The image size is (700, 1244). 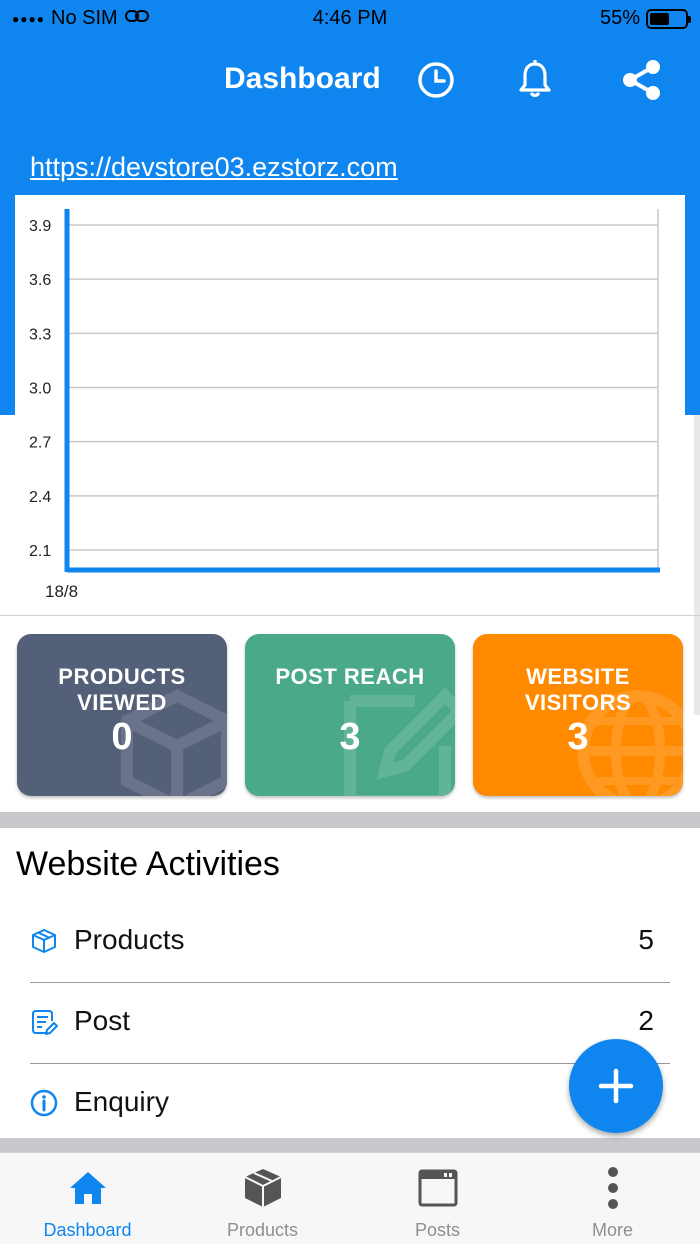 I want to click on stat-value: 0, so click(x=122, y=737).